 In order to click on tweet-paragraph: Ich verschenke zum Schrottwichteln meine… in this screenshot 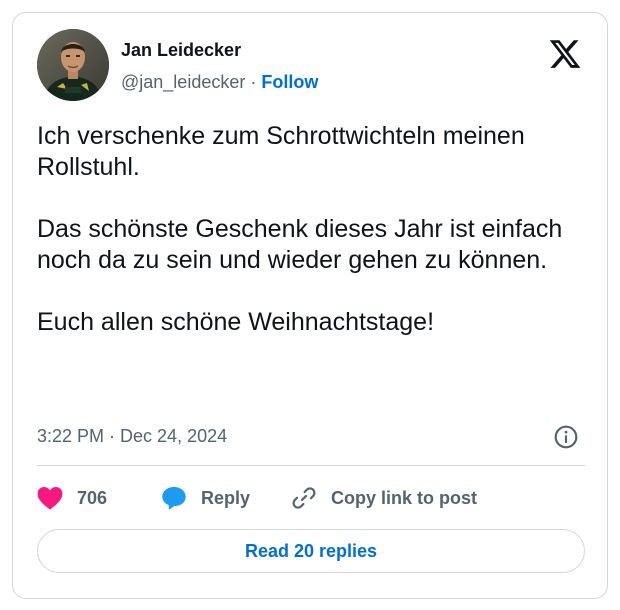, I will do `click(281, 151)`.